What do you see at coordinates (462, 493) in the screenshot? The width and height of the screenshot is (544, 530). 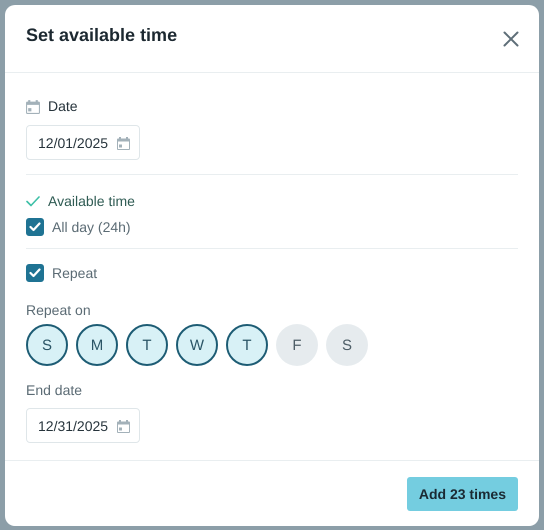 I see `add-button: Add 23 times` at bounding box center [462, 493].